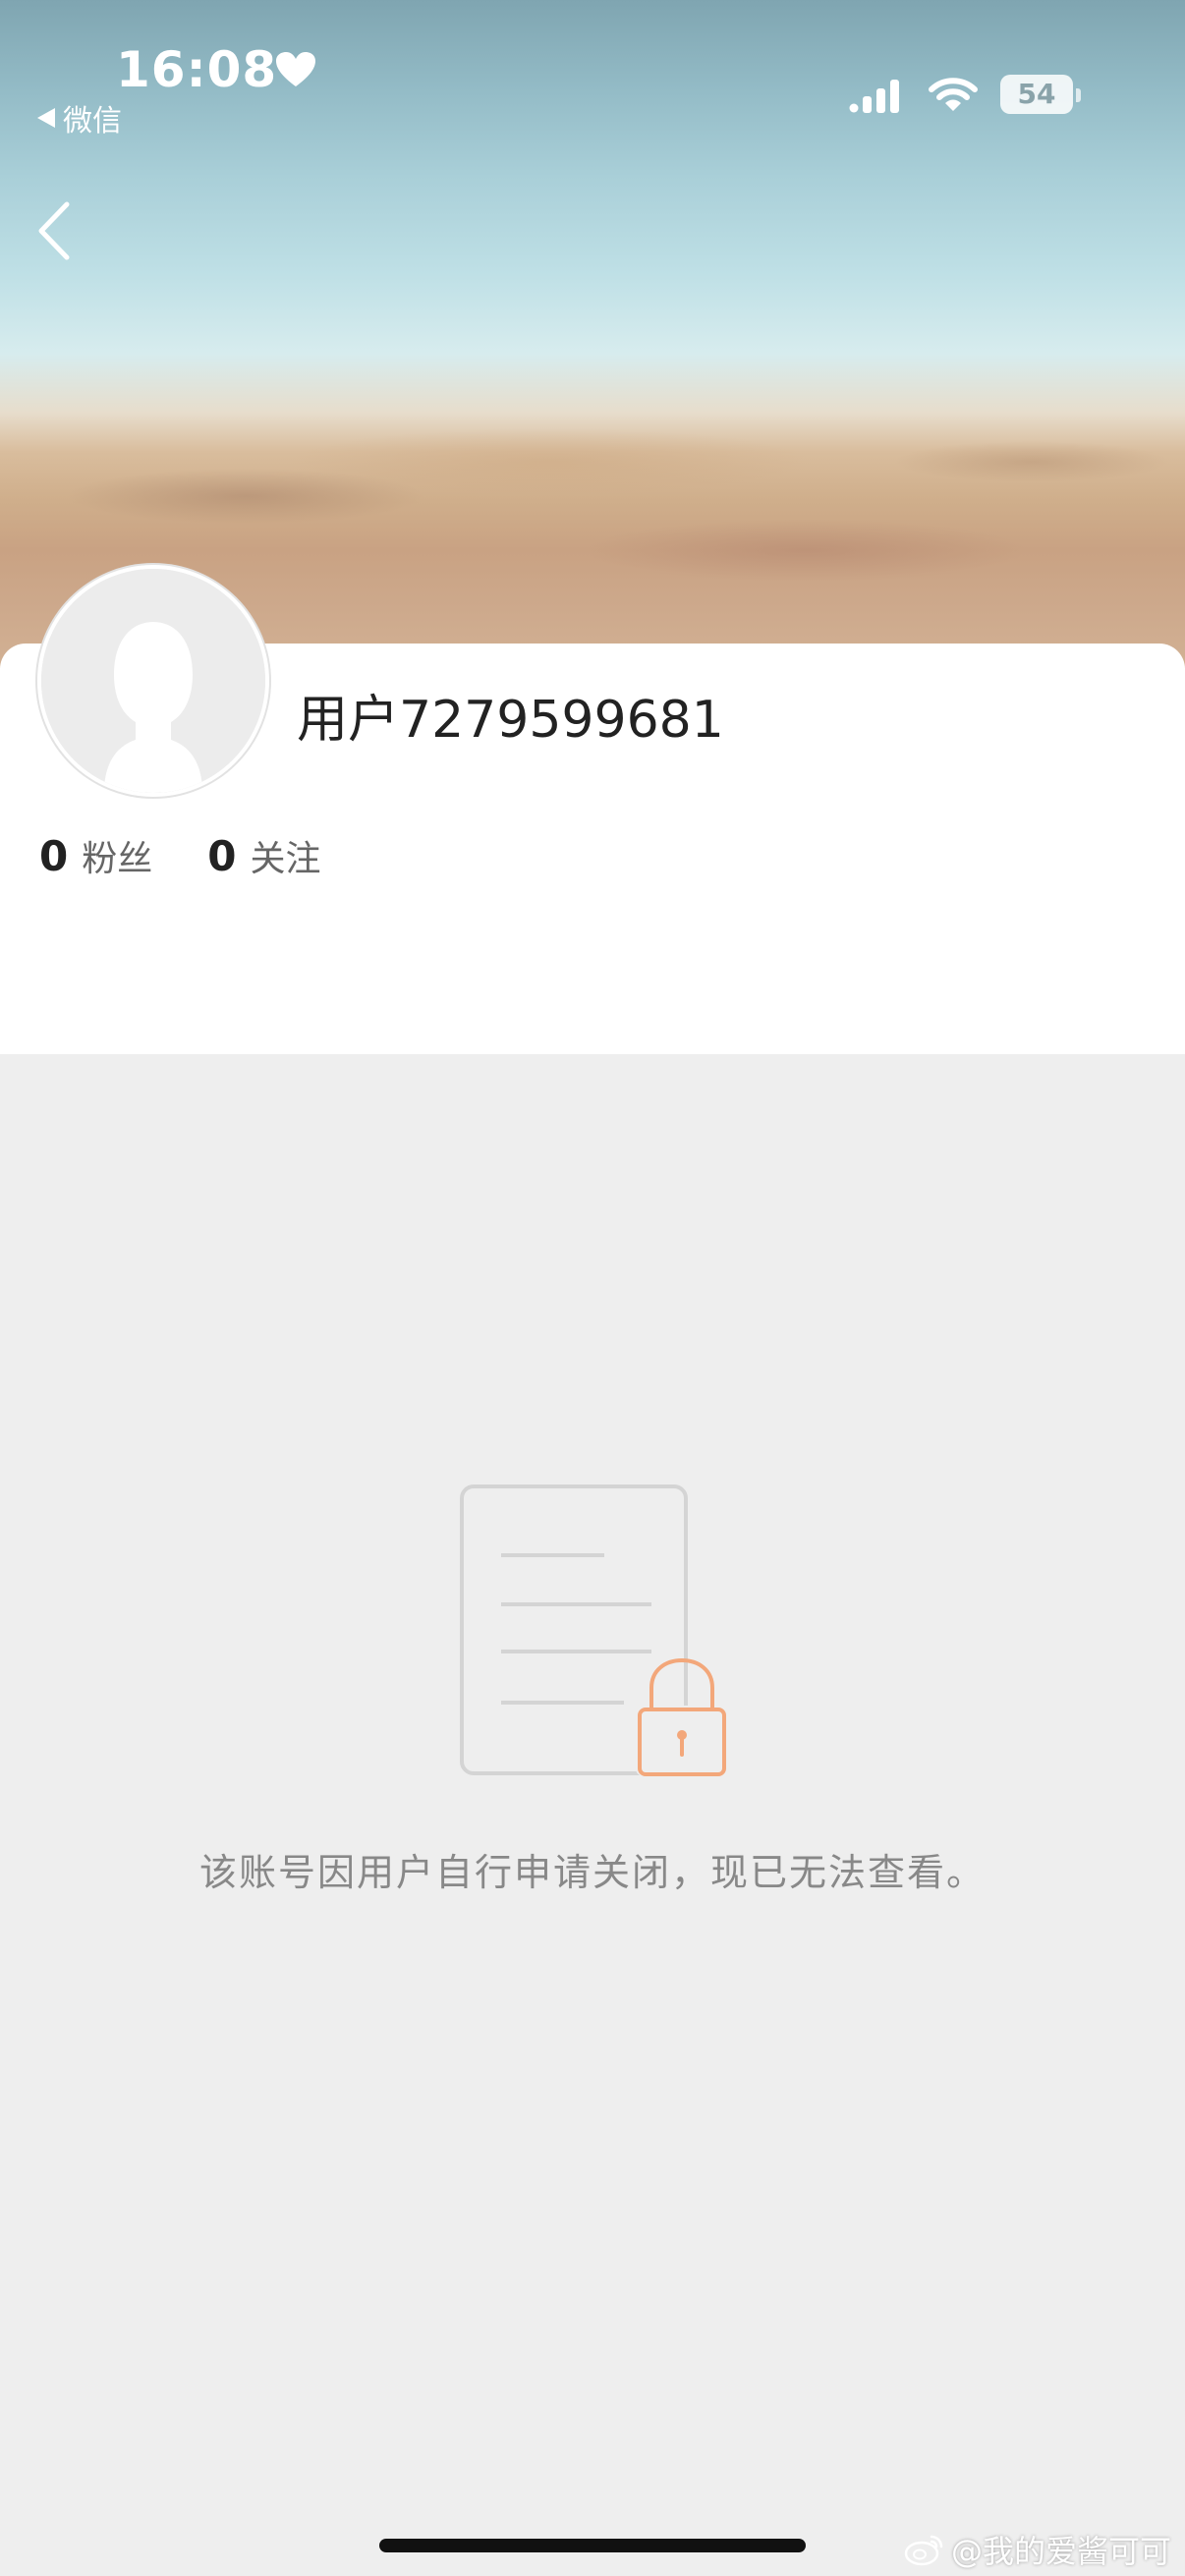  What do you see at coordinates (57, 230) in the screenshot?
I see `back-arrow-icon` at bounding box center [57, 230].